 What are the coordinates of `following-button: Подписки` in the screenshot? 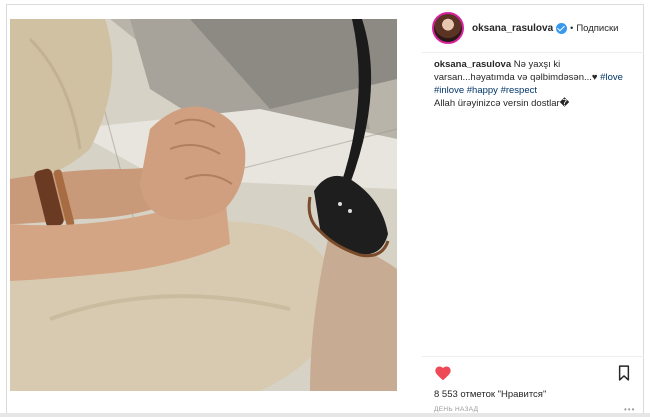 It's located at (597, 28).